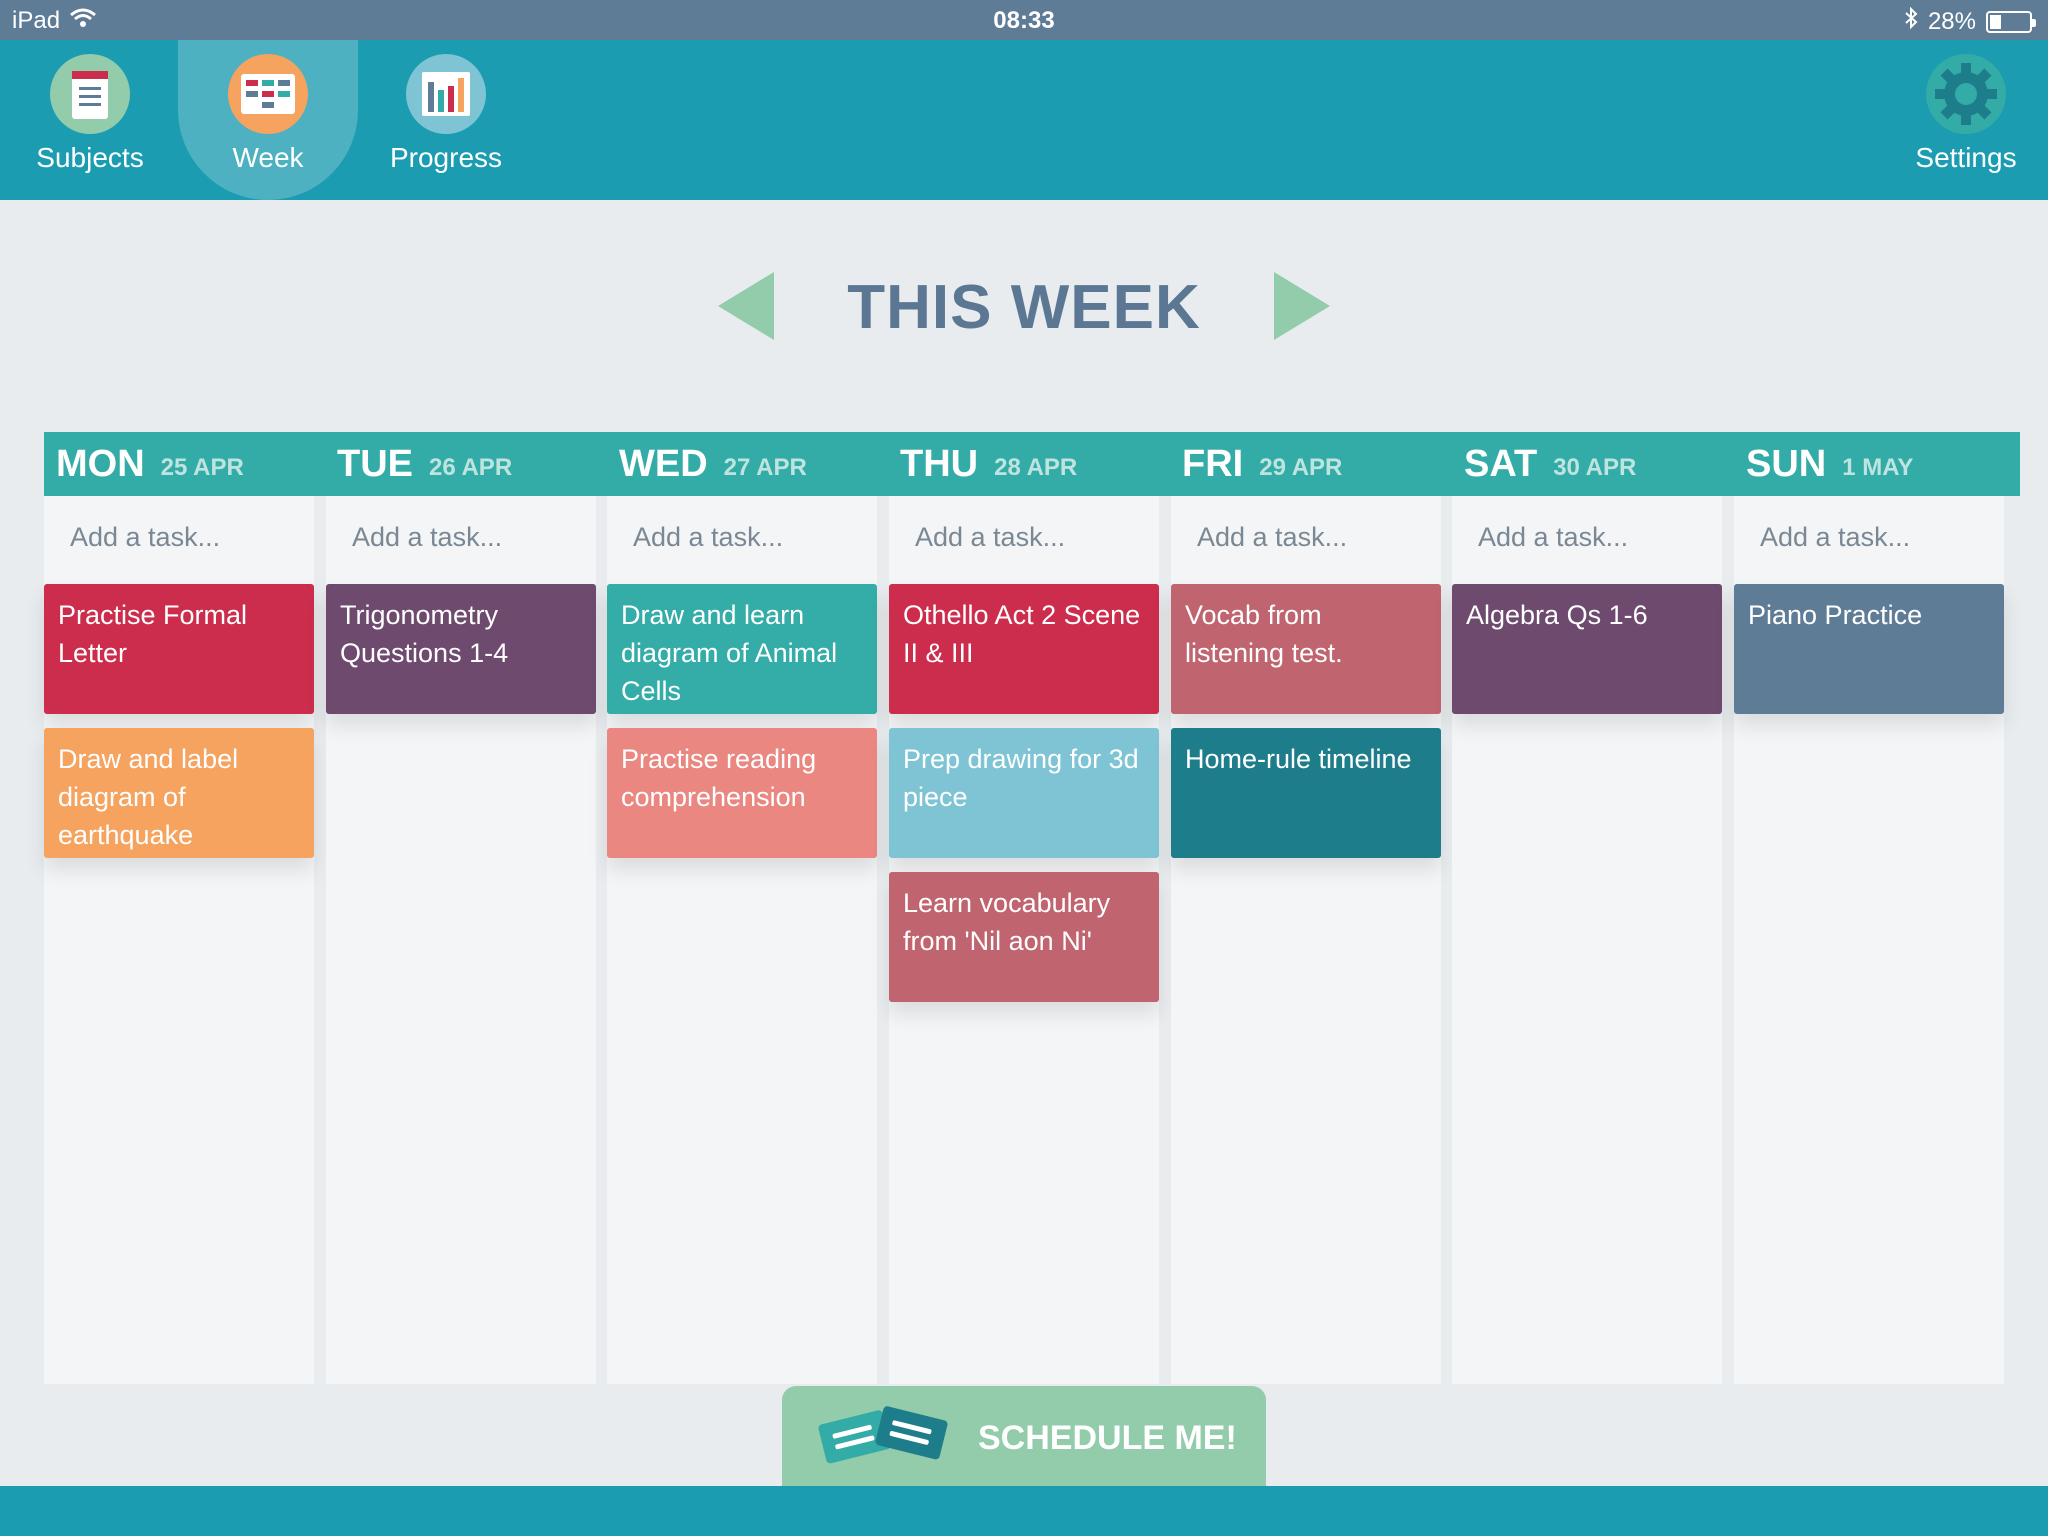 The image size is (2048, 1536). Describe the element at coordinates (1595, 467) in the screenshot. I see `day-date: 30 APR` at that location.